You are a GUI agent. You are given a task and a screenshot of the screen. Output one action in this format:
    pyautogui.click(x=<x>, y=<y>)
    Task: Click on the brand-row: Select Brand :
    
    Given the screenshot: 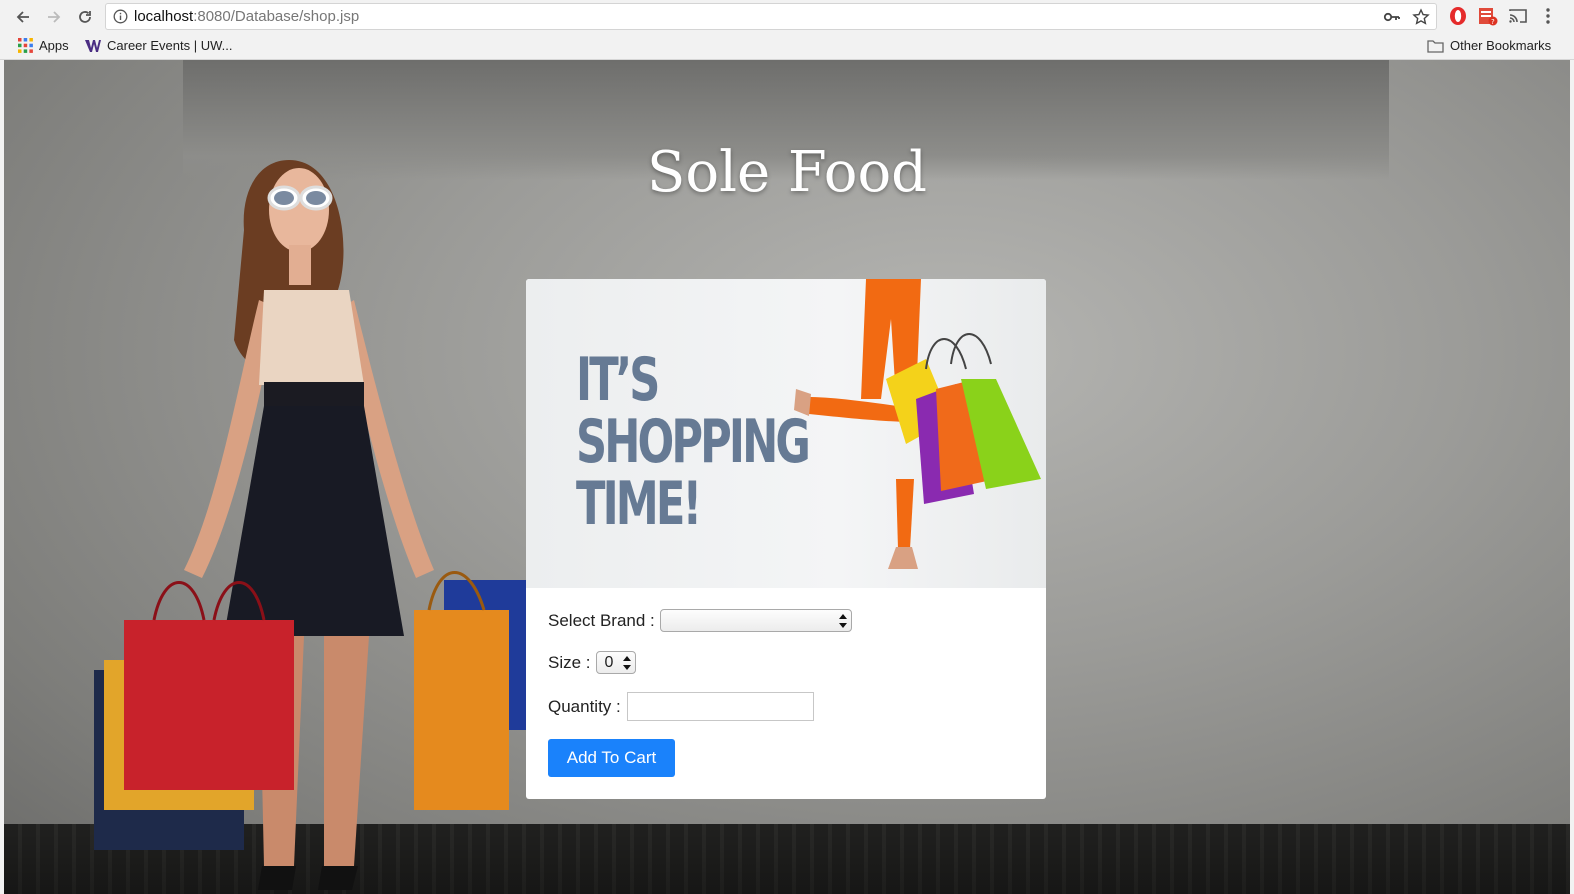 What is the action you would take?
    pyautogui.click(x=700, y=620)
    